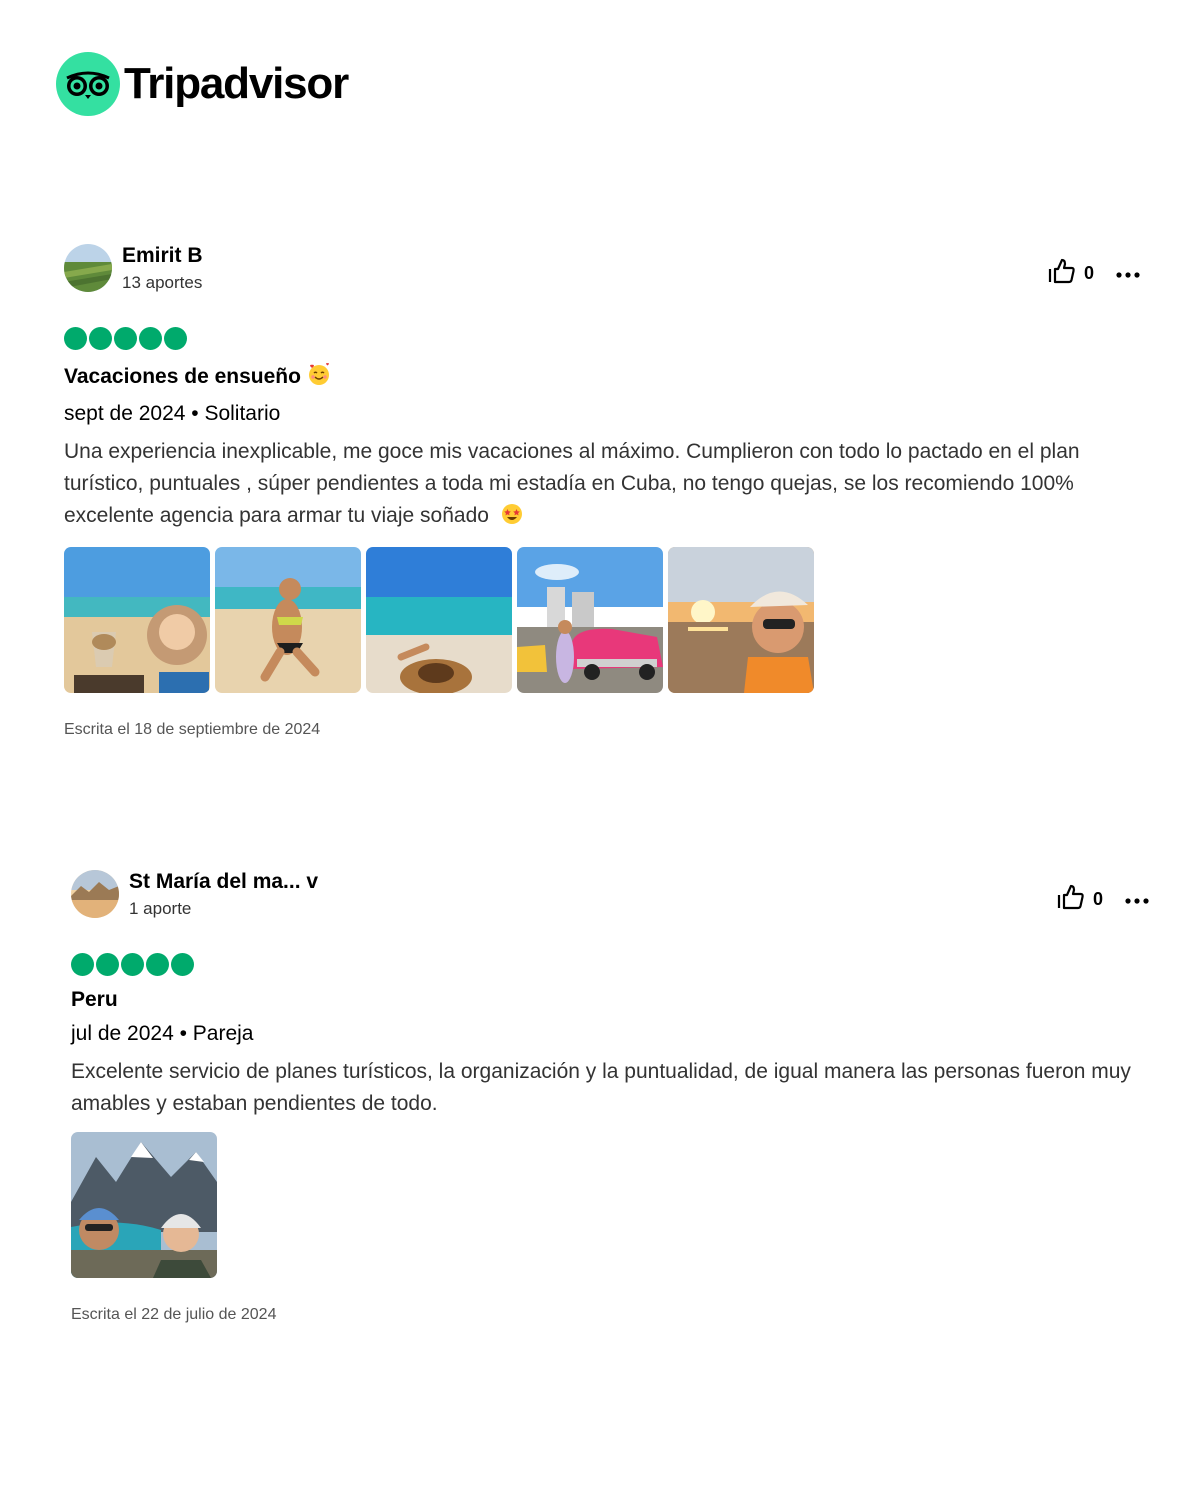 The image size is (1200, 1500). Describe the element at coordinates (182, 377) in the screenshot. I see `review-title: Vacaciones de ensueño` at that location.